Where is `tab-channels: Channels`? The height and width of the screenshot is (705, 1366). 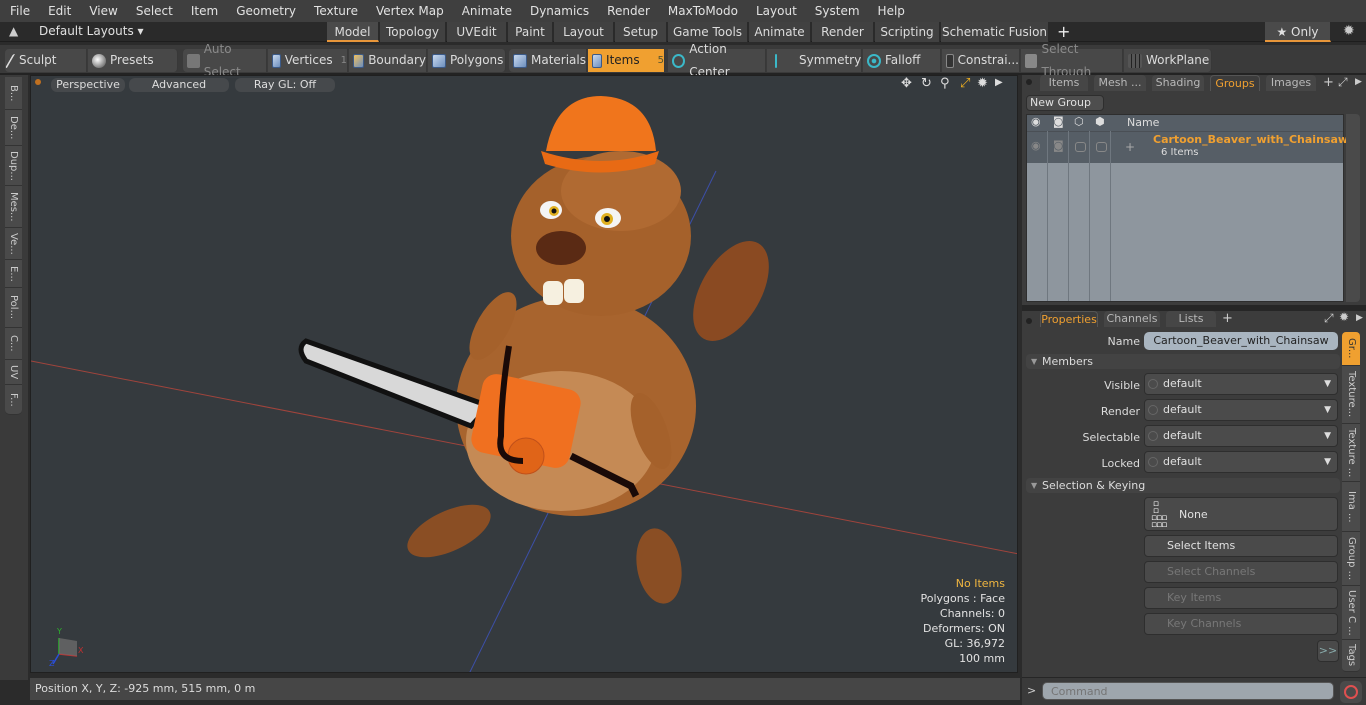
tab-channels: Channels is located at coordinates (1132, 319).